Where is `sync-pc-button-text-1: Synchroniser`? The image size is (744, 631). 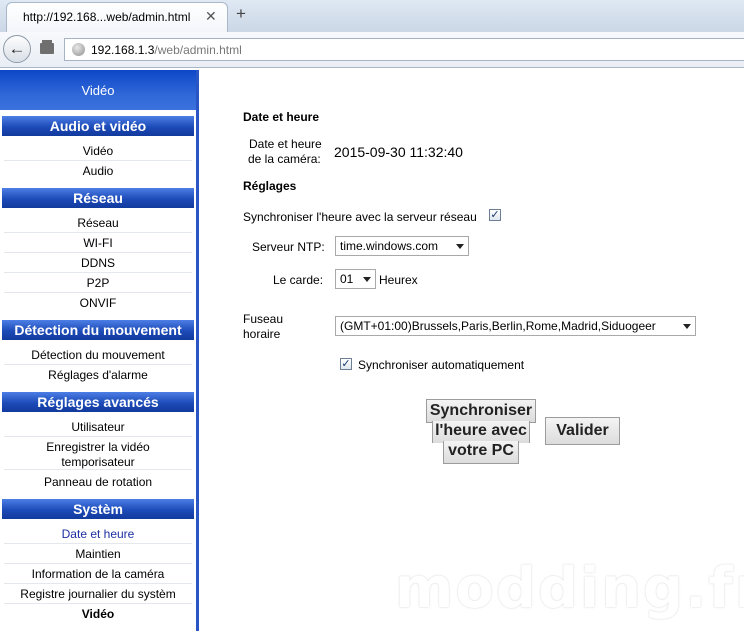
sync-pc-button-text-1: Synchroniser is located at coordinates (481, 410).